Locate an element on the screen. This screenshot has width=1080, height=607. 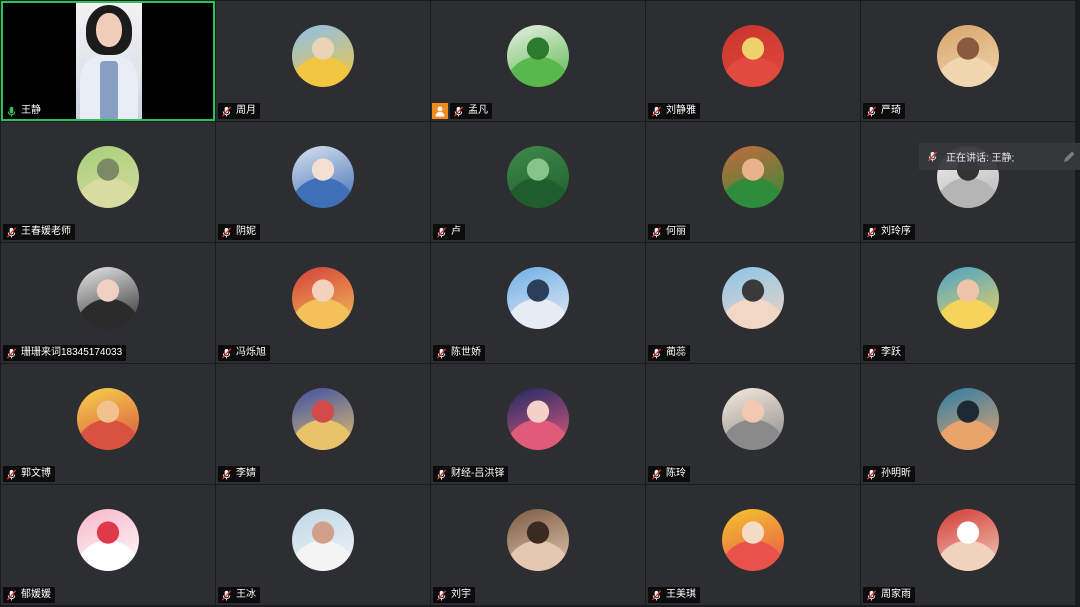
participant-name-tag: 王春媛老师 is located at coordinates (39, 232).